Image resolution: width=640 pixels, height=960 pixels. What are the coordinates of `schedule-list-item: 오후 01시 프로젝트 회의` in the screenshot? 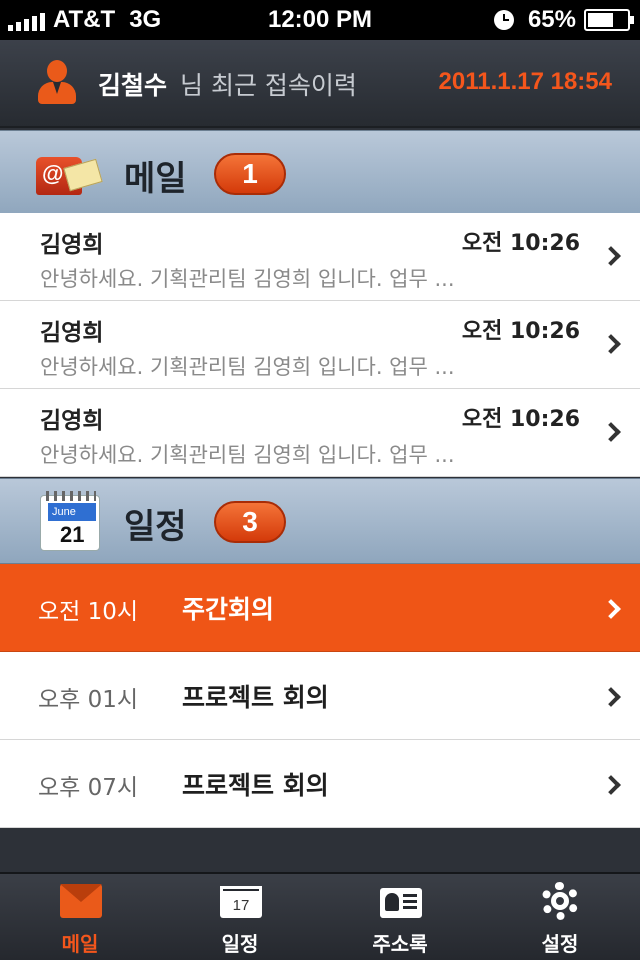 It's located at (320, 696).